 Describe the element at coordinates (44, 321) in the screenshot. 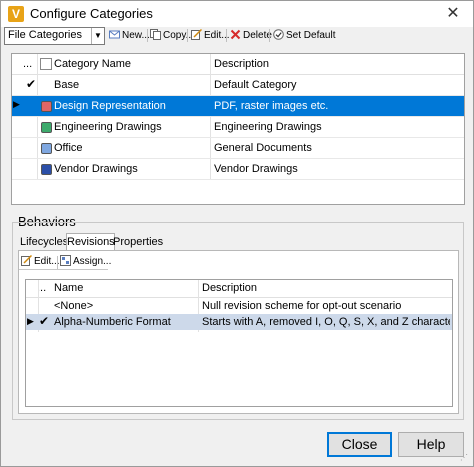

I see `assigned-check-icon: ✔` at that location.